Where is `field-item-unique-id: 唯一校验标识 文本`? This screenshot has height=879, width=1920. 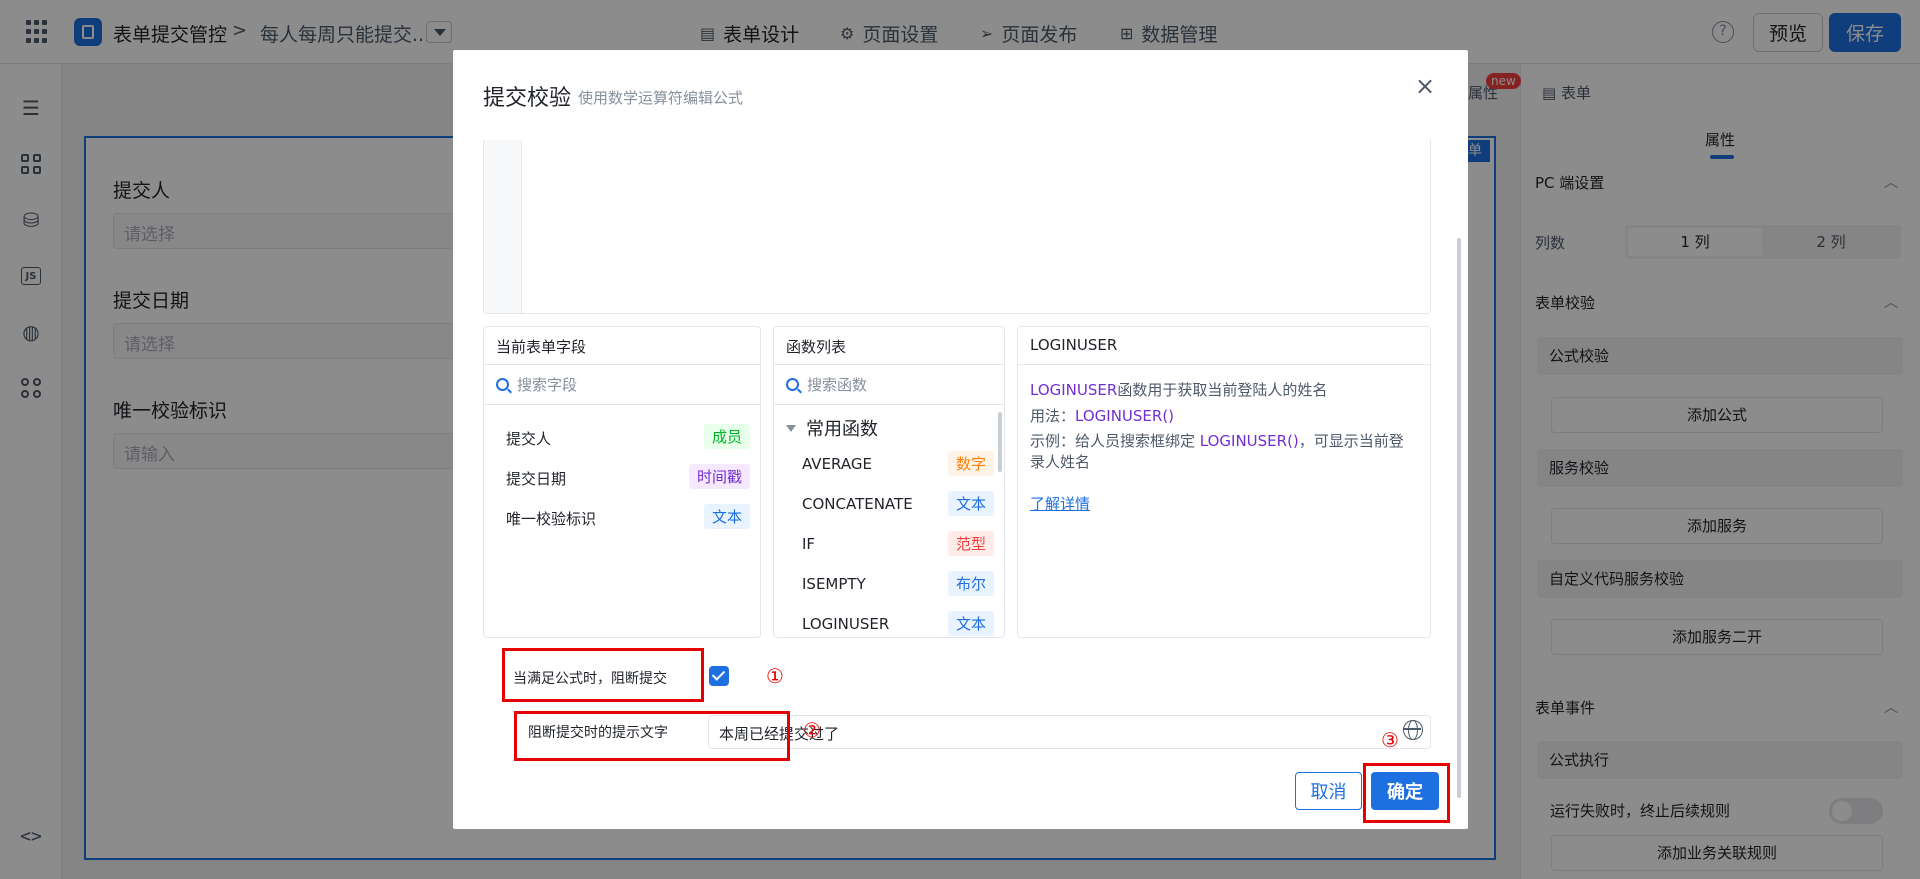
field-item-unique-id: 唯一校验标识 文本 is located at coordinates (622, 517).